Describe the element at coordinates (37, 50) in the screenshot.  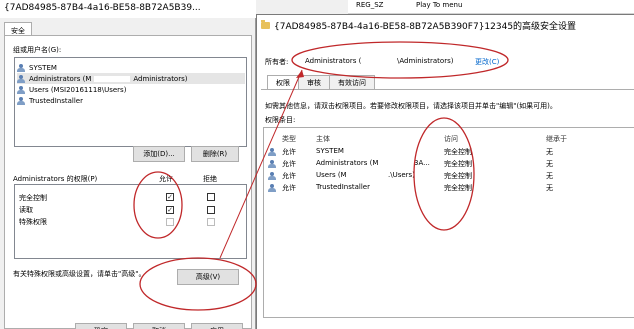
I see `group-or-user-label: 组或用户名(G):` at that location.